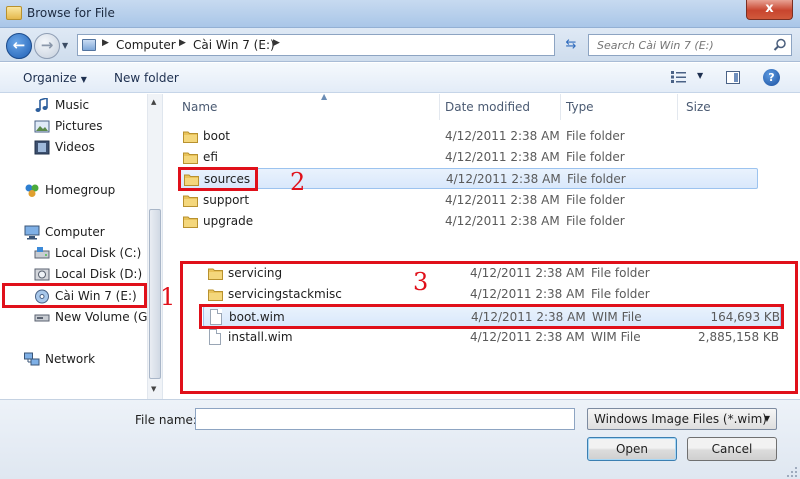  Describe the element at coordinates (385, 419) in the screenshot. I see `file-name-input` at that location.